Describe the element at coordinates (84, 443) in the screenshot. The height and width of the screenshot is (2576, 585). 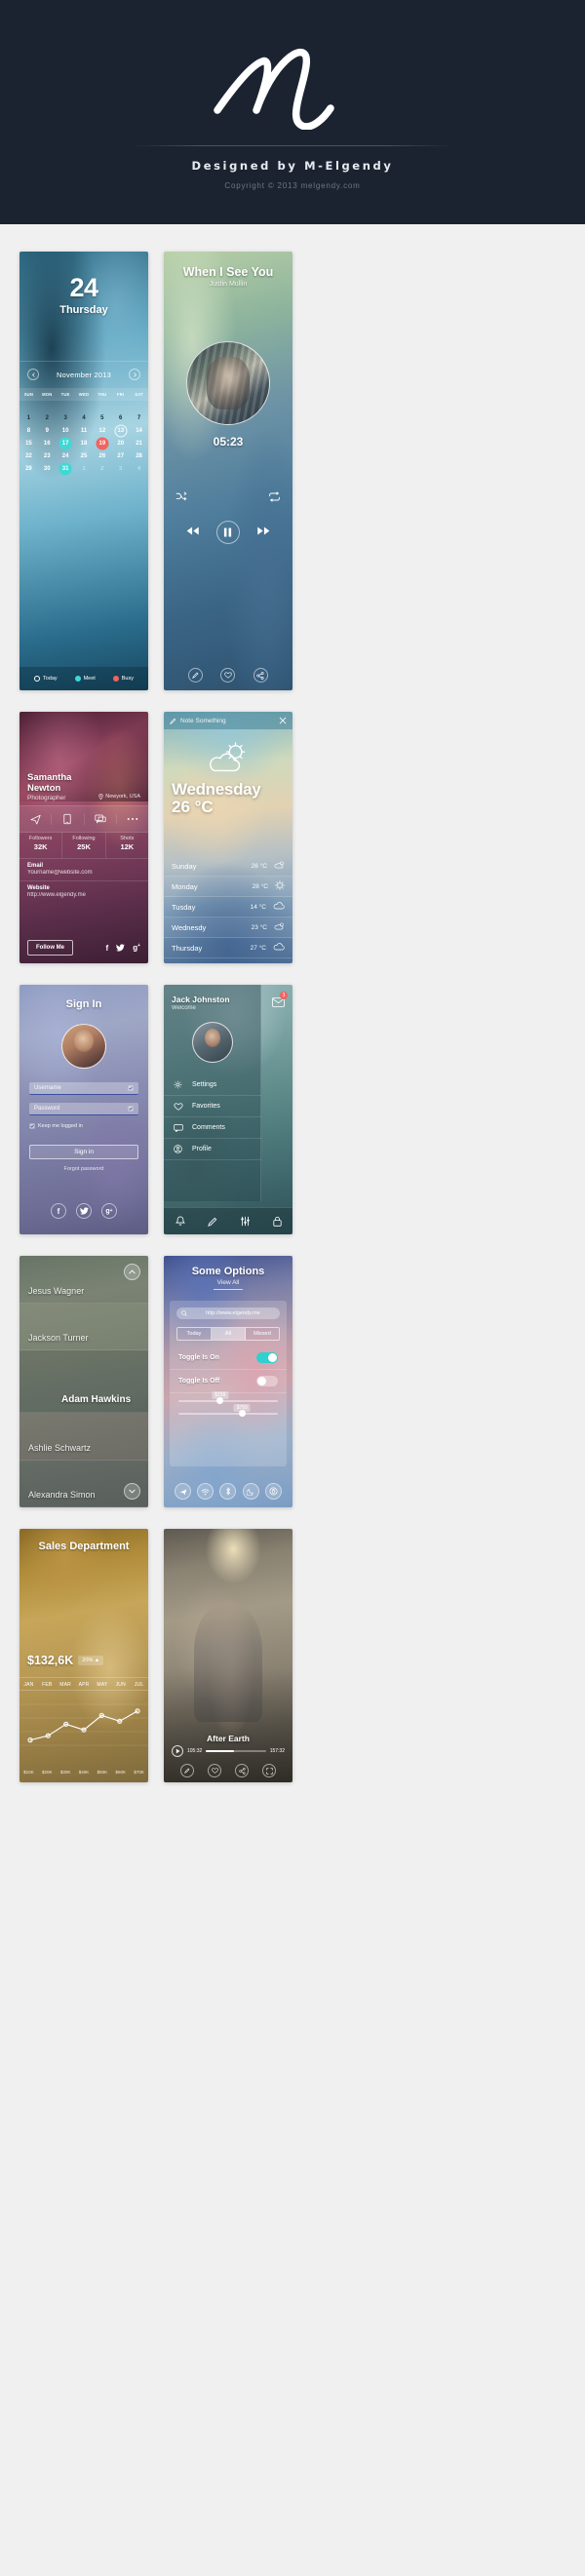
I see `calendar-day-cell: 18` at that location.